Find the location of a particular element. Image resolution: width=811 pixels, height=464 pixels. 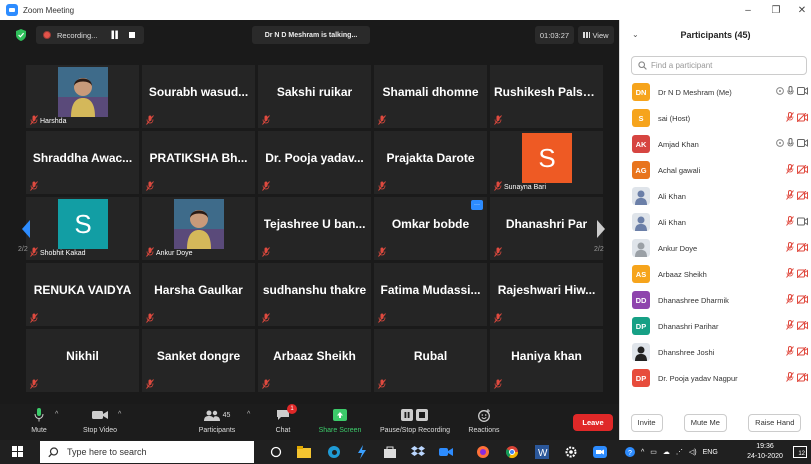

participant-row: Dhanshree Joshi is located at coordinates (715, 352).